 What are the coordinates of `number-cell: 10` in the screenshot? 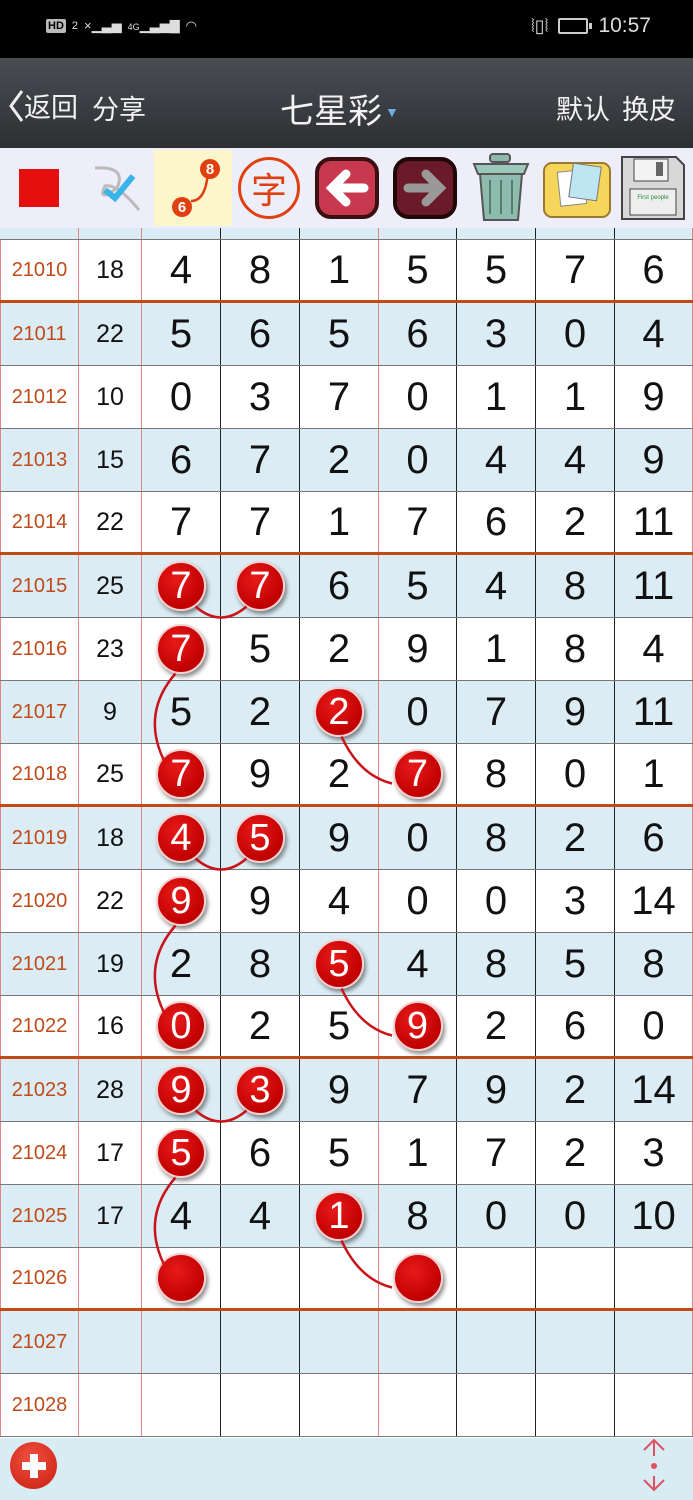 It's located at (654, 1216).